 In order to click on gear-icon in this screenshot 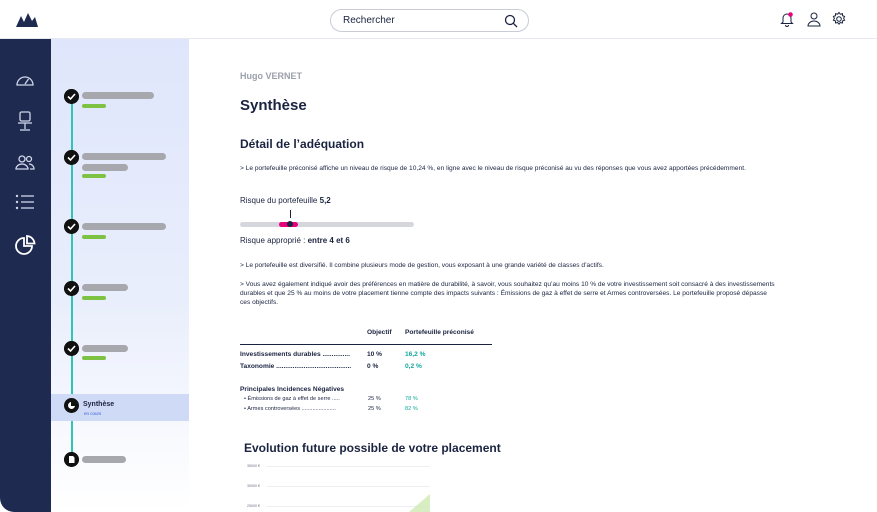, I will do `click(839, 19)`.